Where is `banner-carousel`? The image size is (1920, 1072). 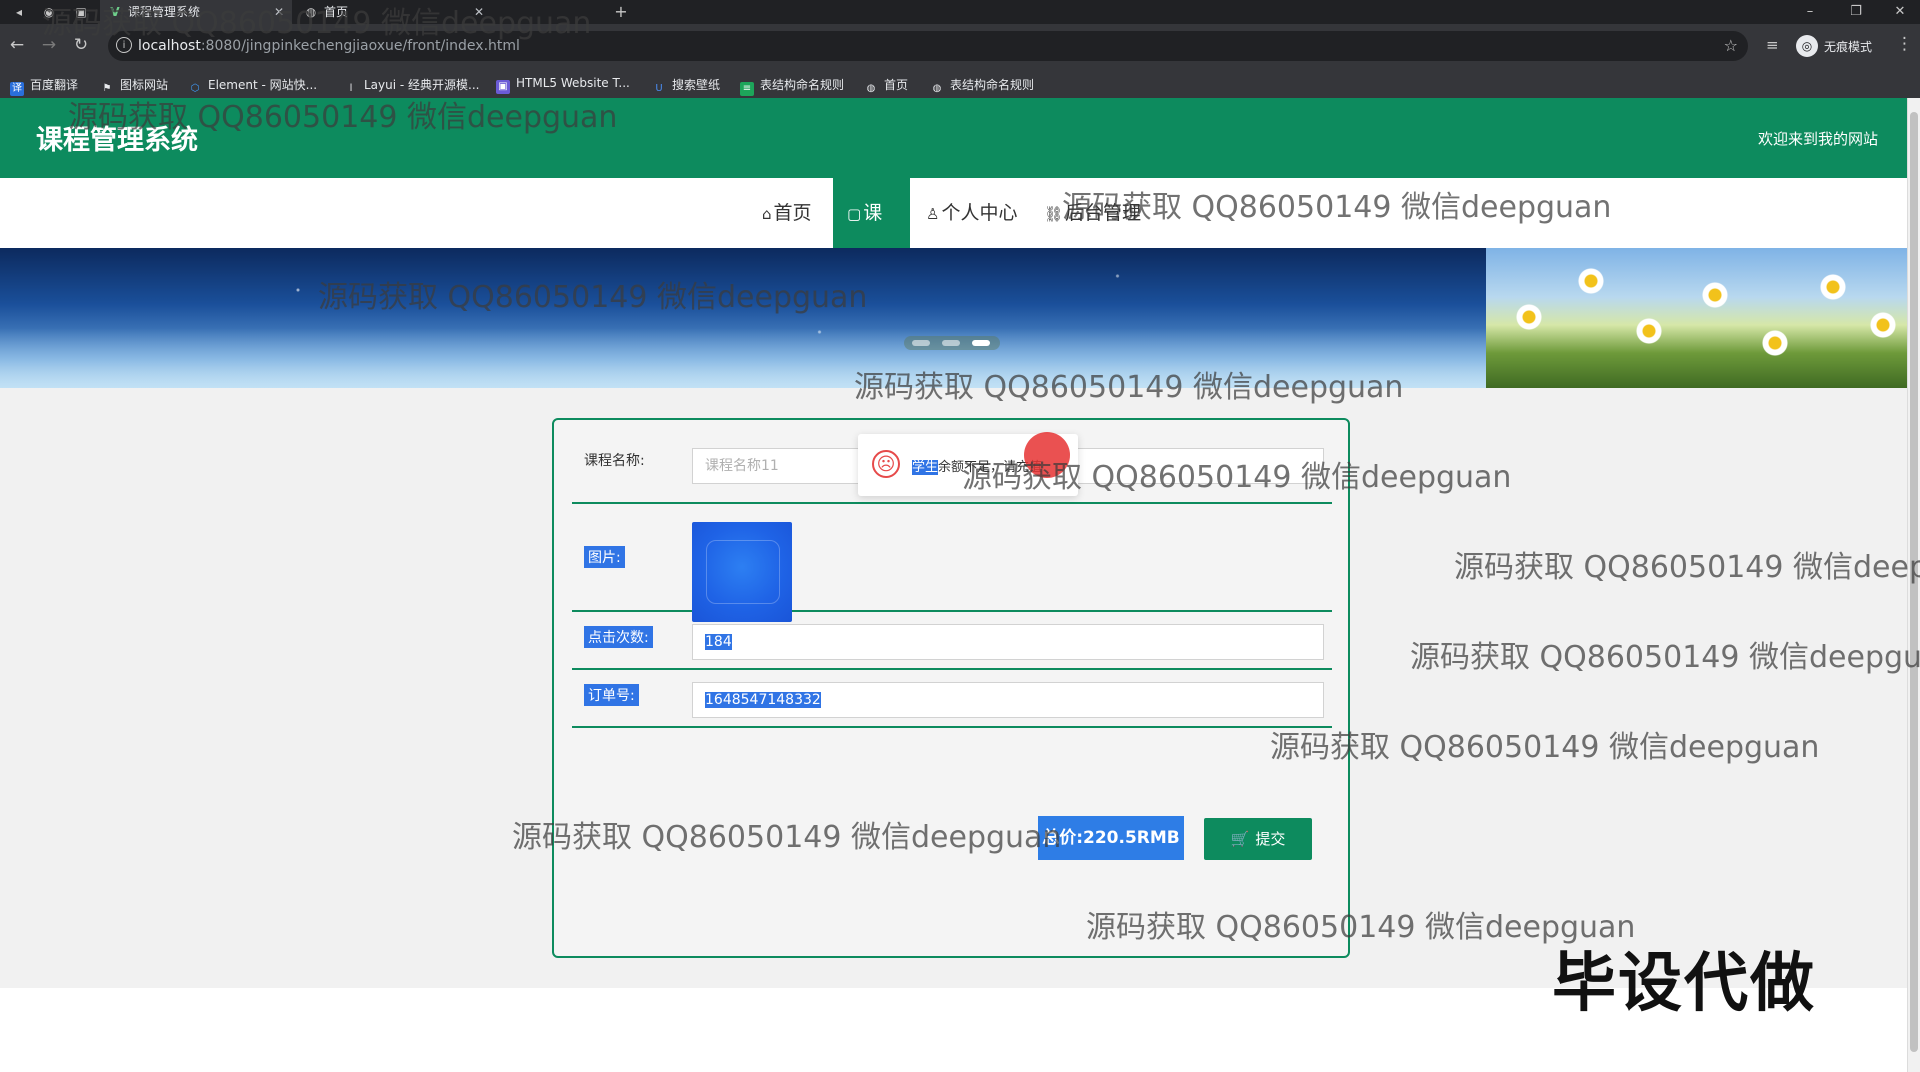 banner-carousel is located at coordinates (954, 318).